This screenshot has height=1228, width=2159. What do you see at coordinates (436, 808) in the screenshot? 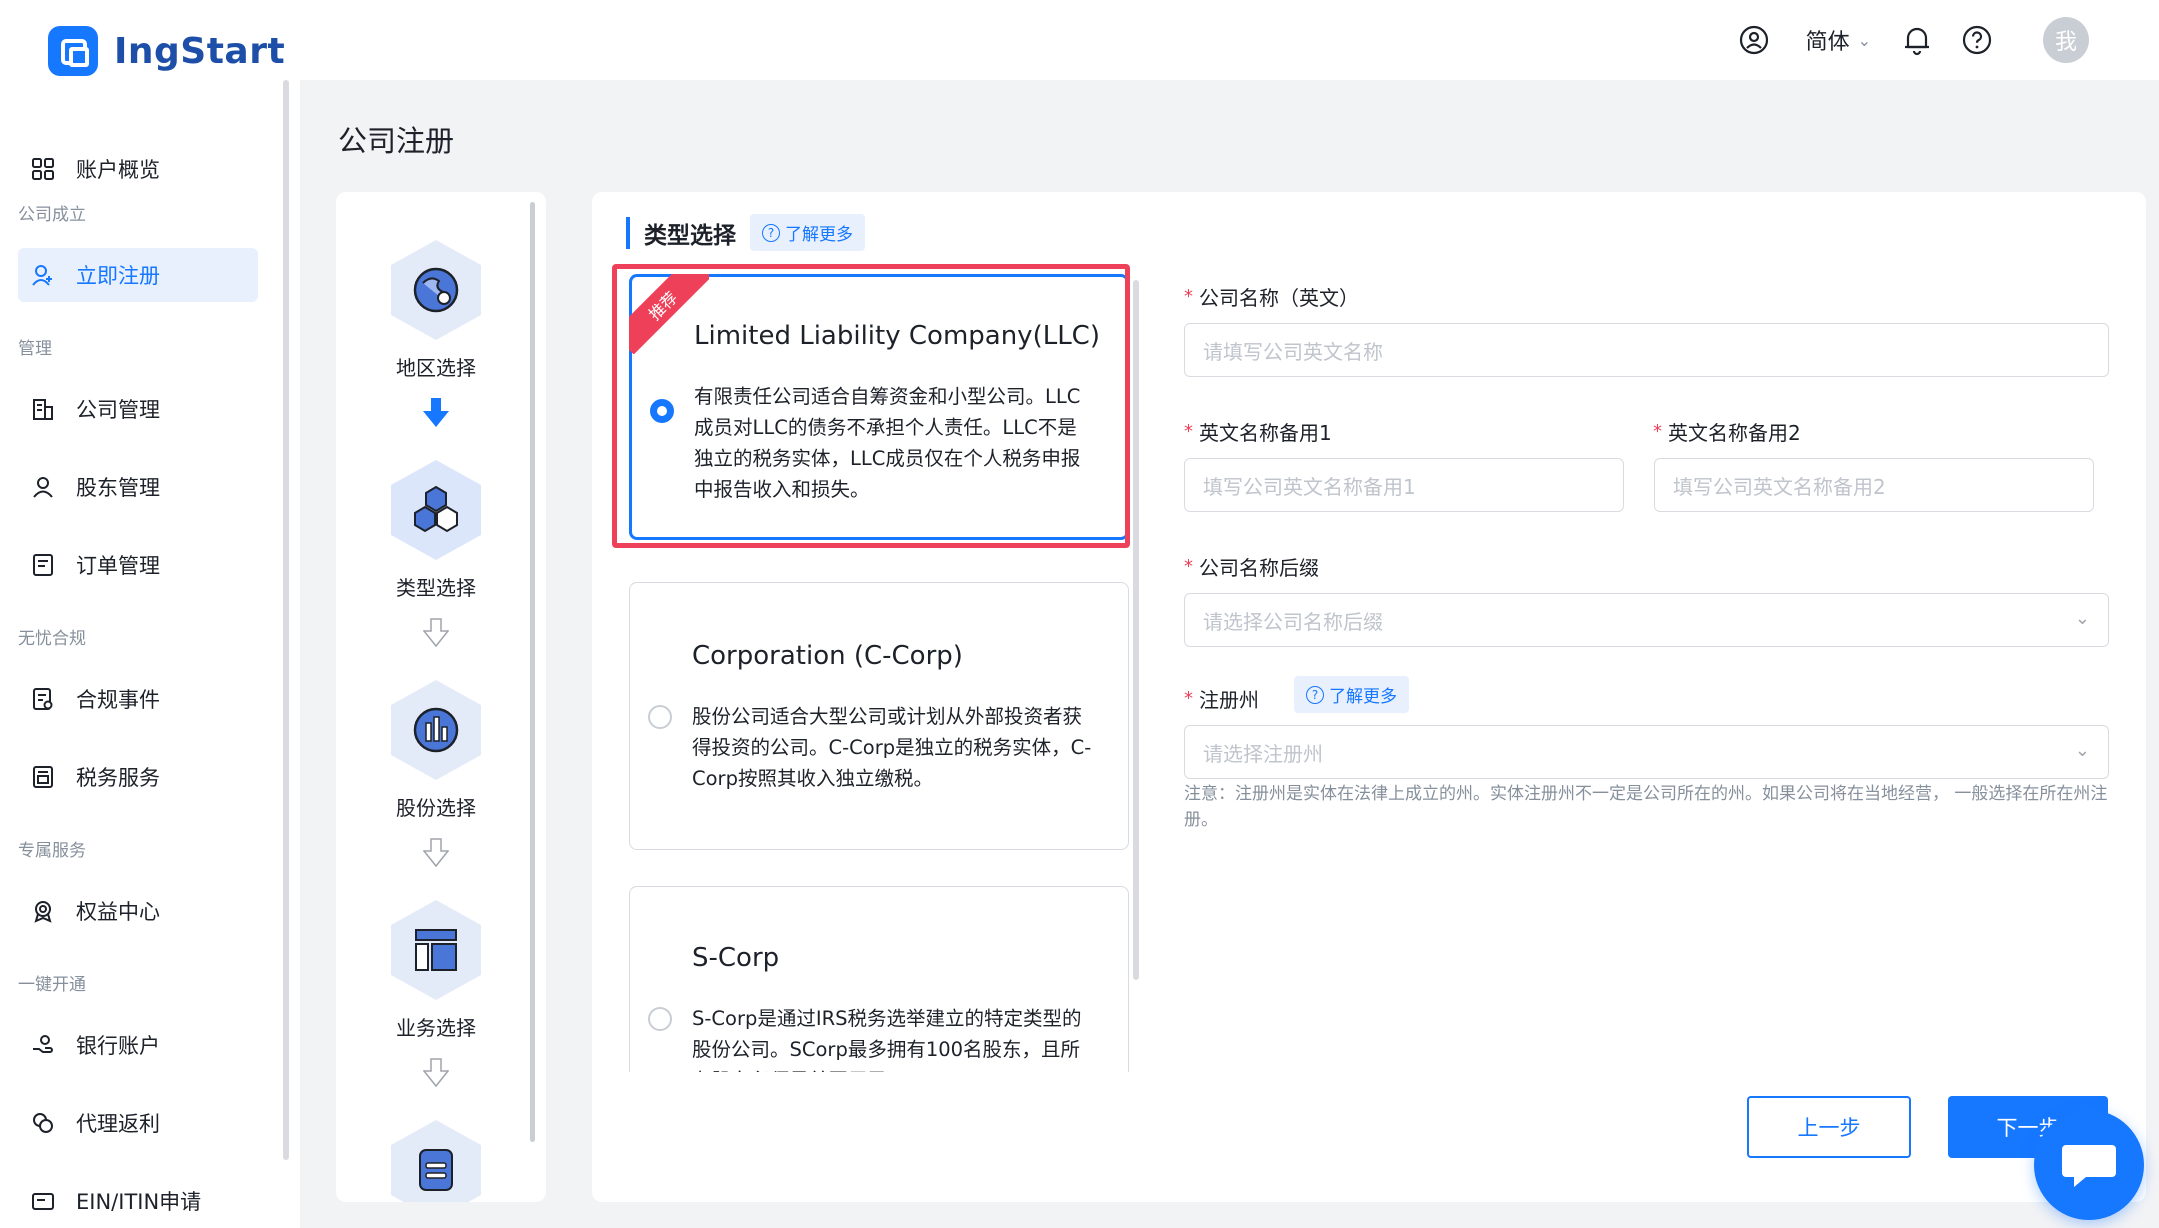
I see `step-label: 股份选择` at bounding box center [436, 808].